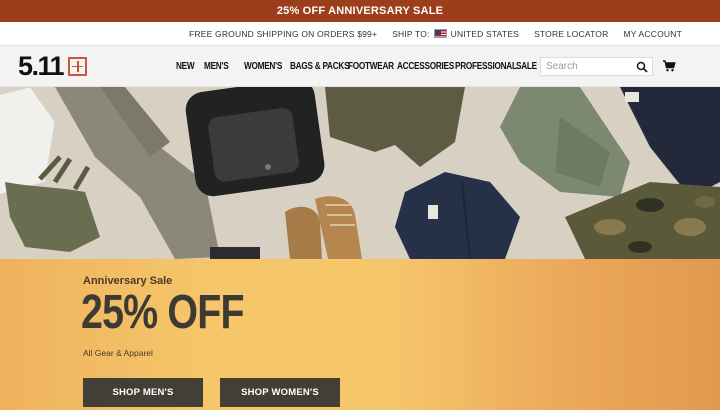 This screenshot has width=720, height=410. I want to click on nav-item-bags-packs: BAGS & PACKS, so click(320, 66).